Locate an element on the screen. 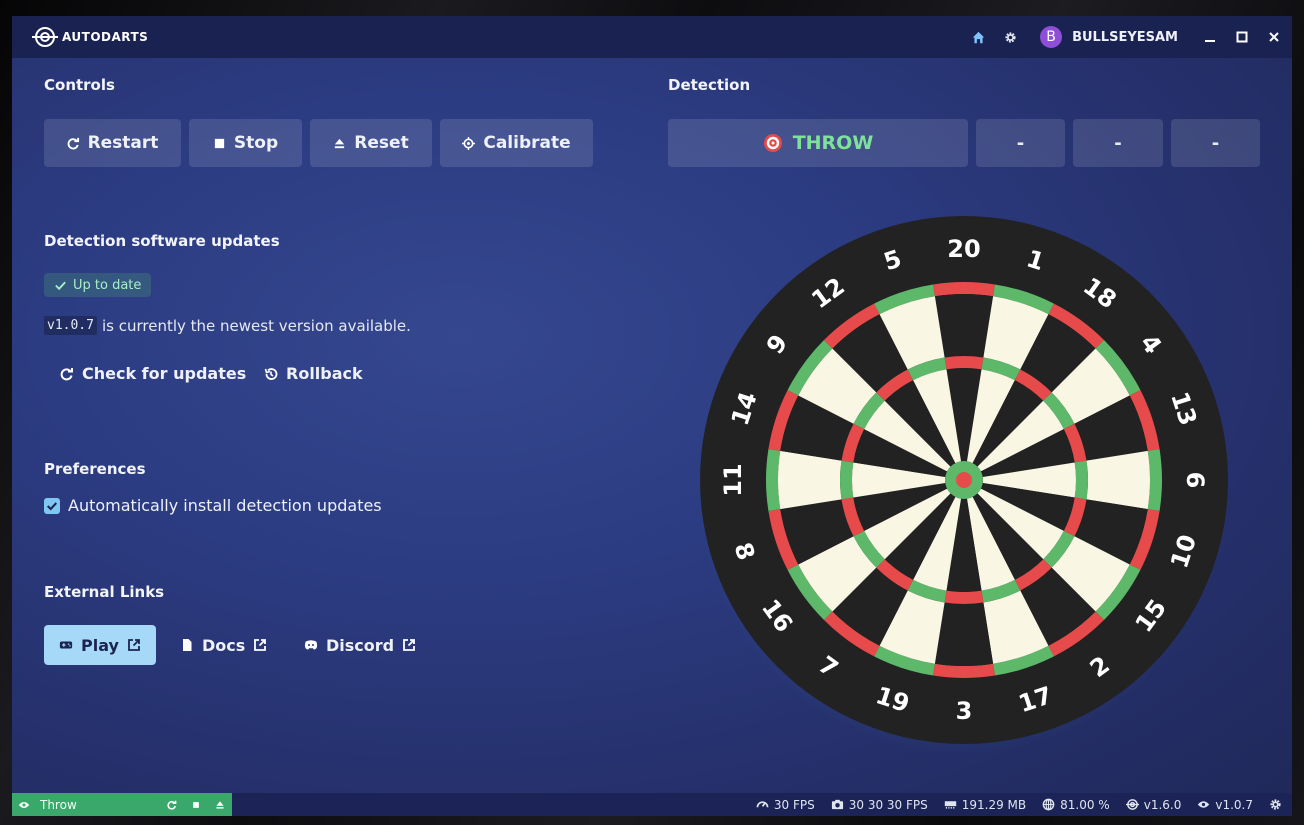  status-restart-button is located at coordinates (172, 804).